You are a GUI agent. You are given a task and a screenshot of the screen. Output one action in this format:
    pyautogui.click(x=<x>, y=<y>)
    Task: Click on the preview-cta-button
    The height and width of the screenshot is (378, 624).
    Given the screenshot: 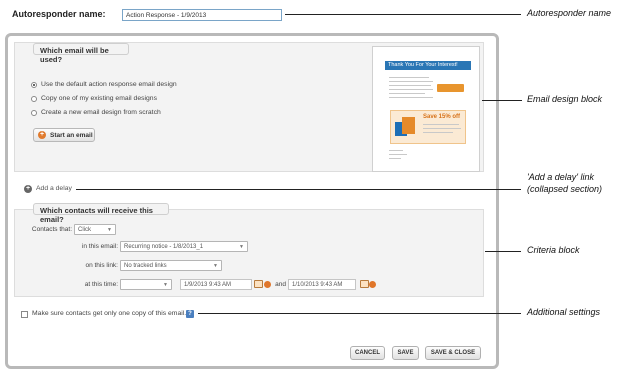 What is the action you would take?
    pyautogui.click(x=450, y=88)
    